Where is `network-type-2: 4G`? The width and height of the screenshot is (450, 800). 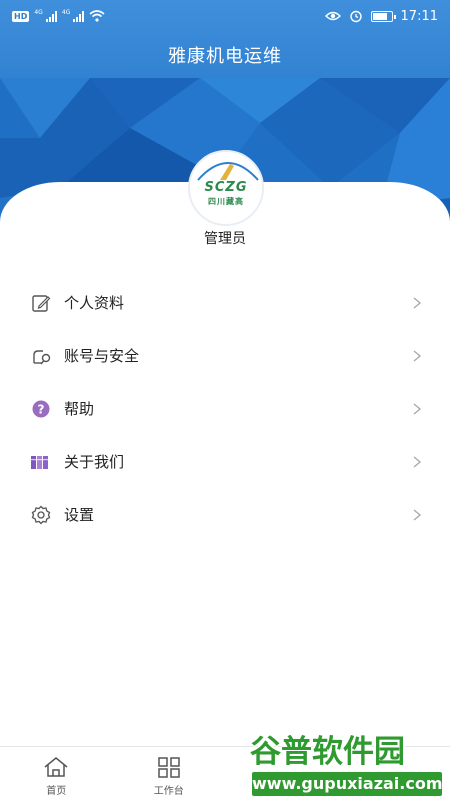 network-type-2: 4G is located at coordinates (66, 12).